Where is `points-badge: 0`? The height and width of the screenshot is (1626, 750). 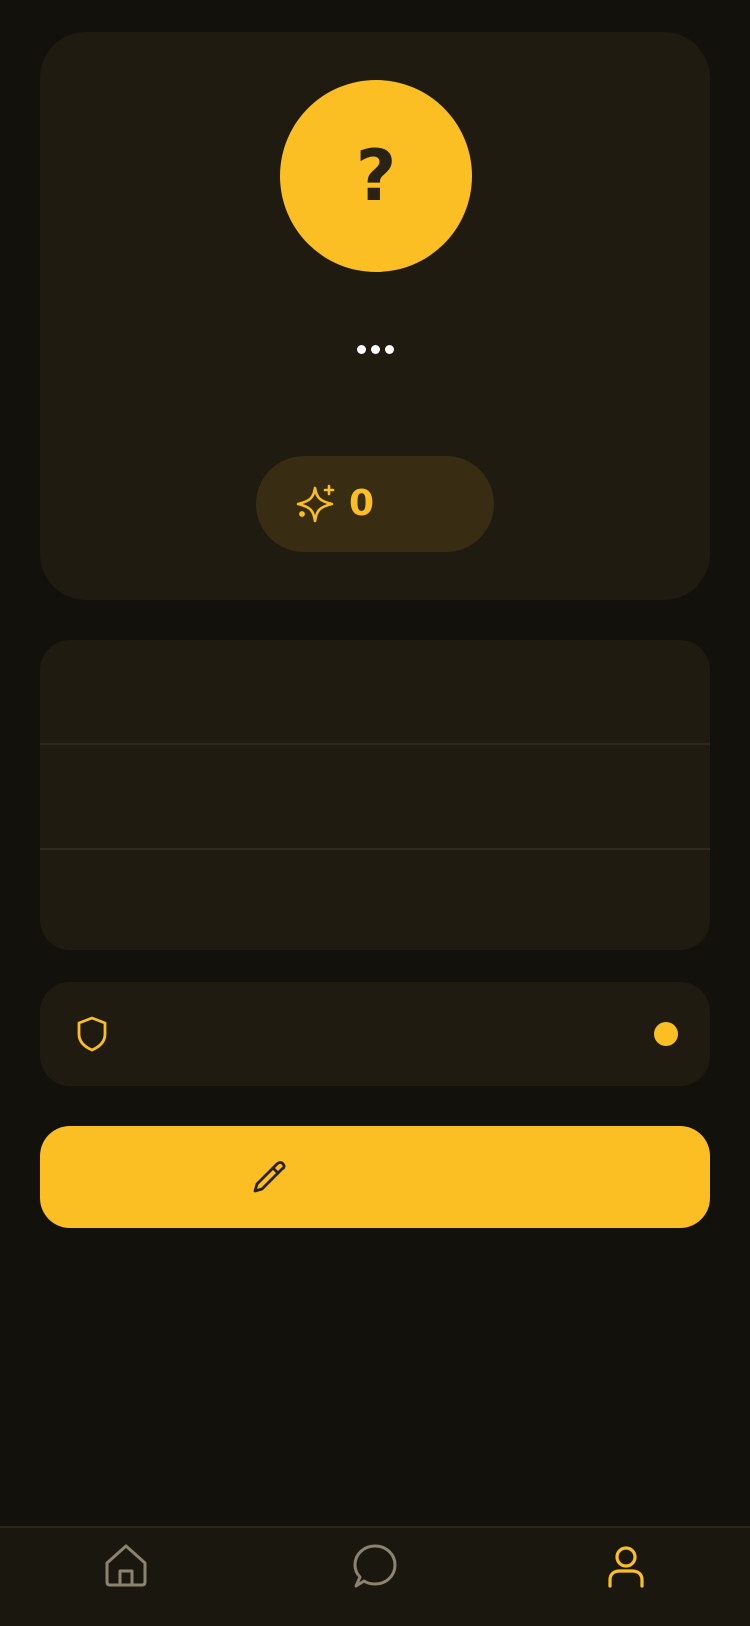
points-badge: 0 is located at coordinates (375, 504).